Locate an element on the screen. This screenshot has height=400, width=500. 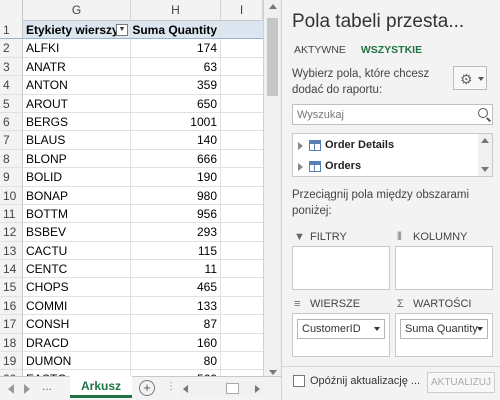
defer-update-checkbox is located at coordinates (299, 381).